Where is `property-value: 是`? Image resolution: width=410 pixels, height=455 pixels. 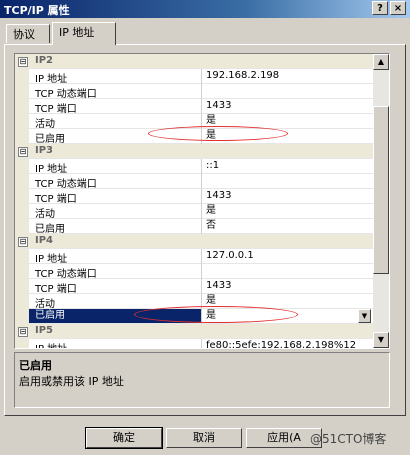 property-value: 是 is located at coordinates (286, 211).